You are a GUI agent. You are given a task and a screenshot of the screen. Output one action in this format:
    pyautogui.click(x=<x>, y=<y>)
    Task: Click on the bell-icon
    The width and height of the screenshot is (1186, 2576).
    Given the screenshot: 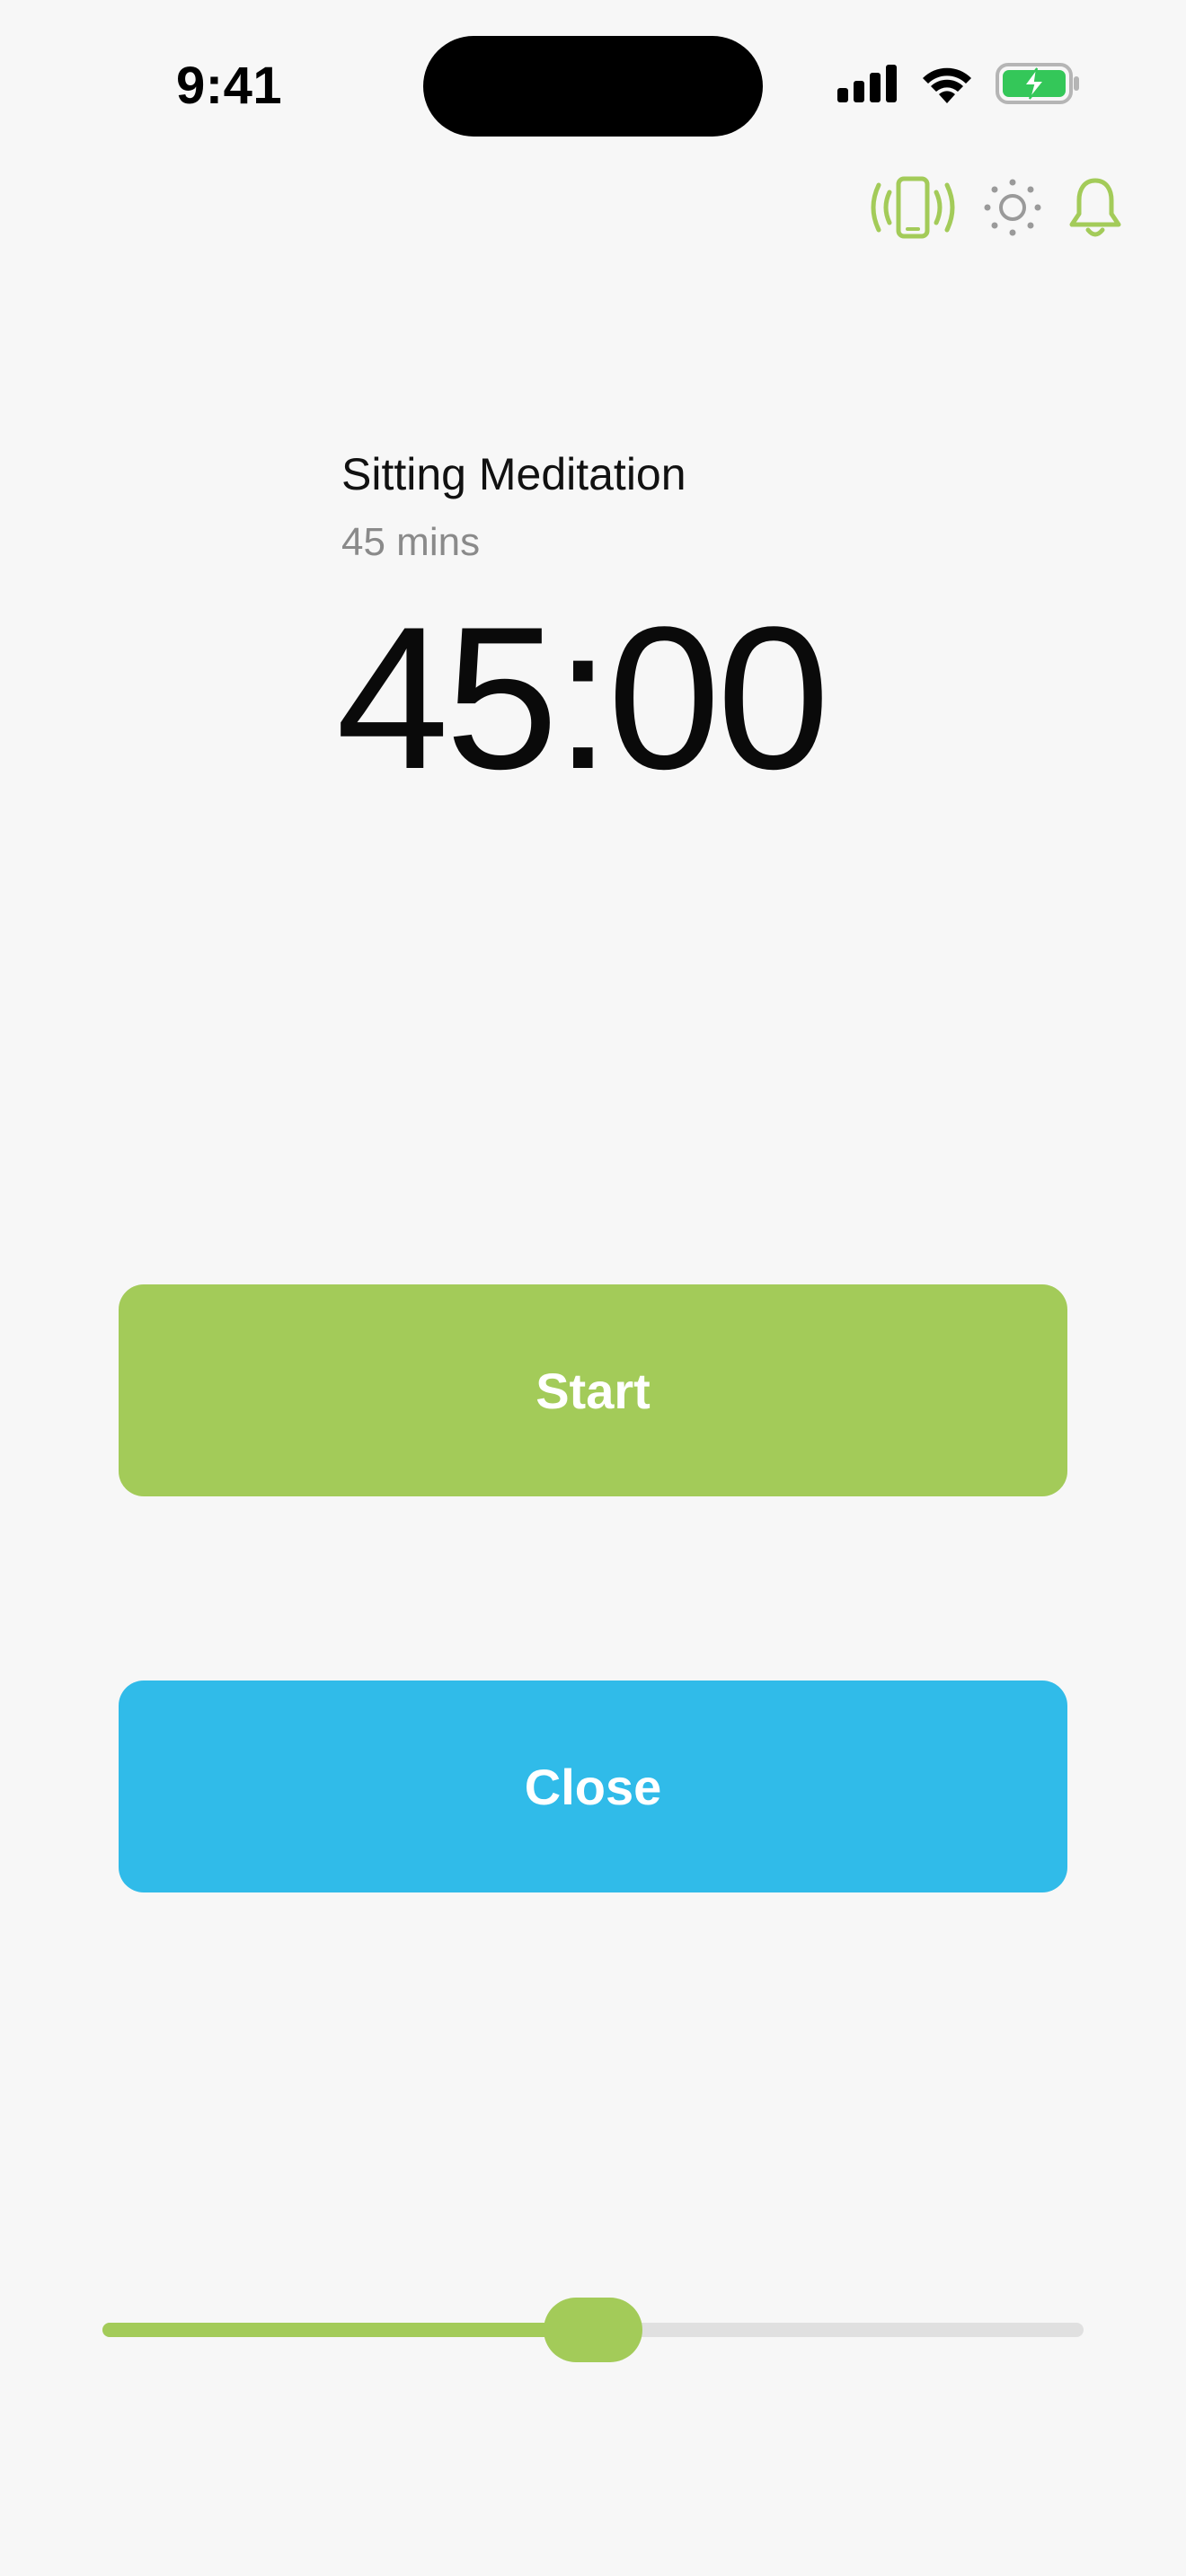 What is the action you would take?
    pyautogui.click(x=1095, y=209)
    